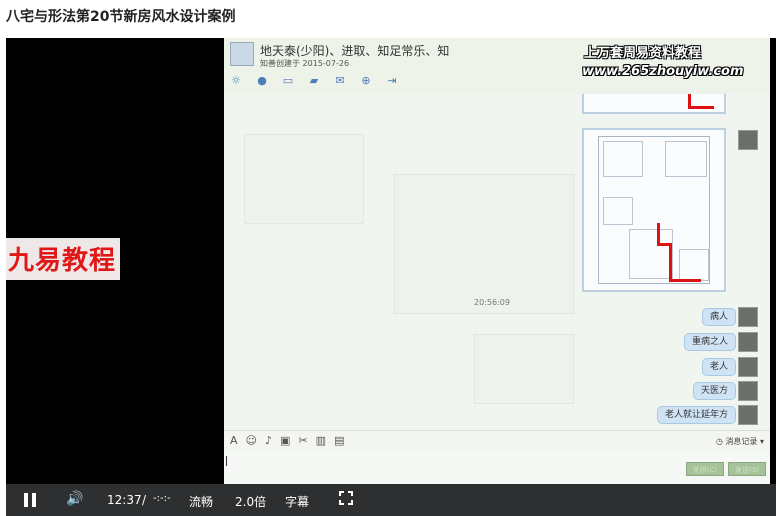 This screenshot has width=776, height=516. Describe the element at coordinates (497, 441) in the screenshot. I see `input-toolbar: A ☺ ♪ ▣ ✂ ▥ ▤ ◷ 消息记录 ▾` at that location.